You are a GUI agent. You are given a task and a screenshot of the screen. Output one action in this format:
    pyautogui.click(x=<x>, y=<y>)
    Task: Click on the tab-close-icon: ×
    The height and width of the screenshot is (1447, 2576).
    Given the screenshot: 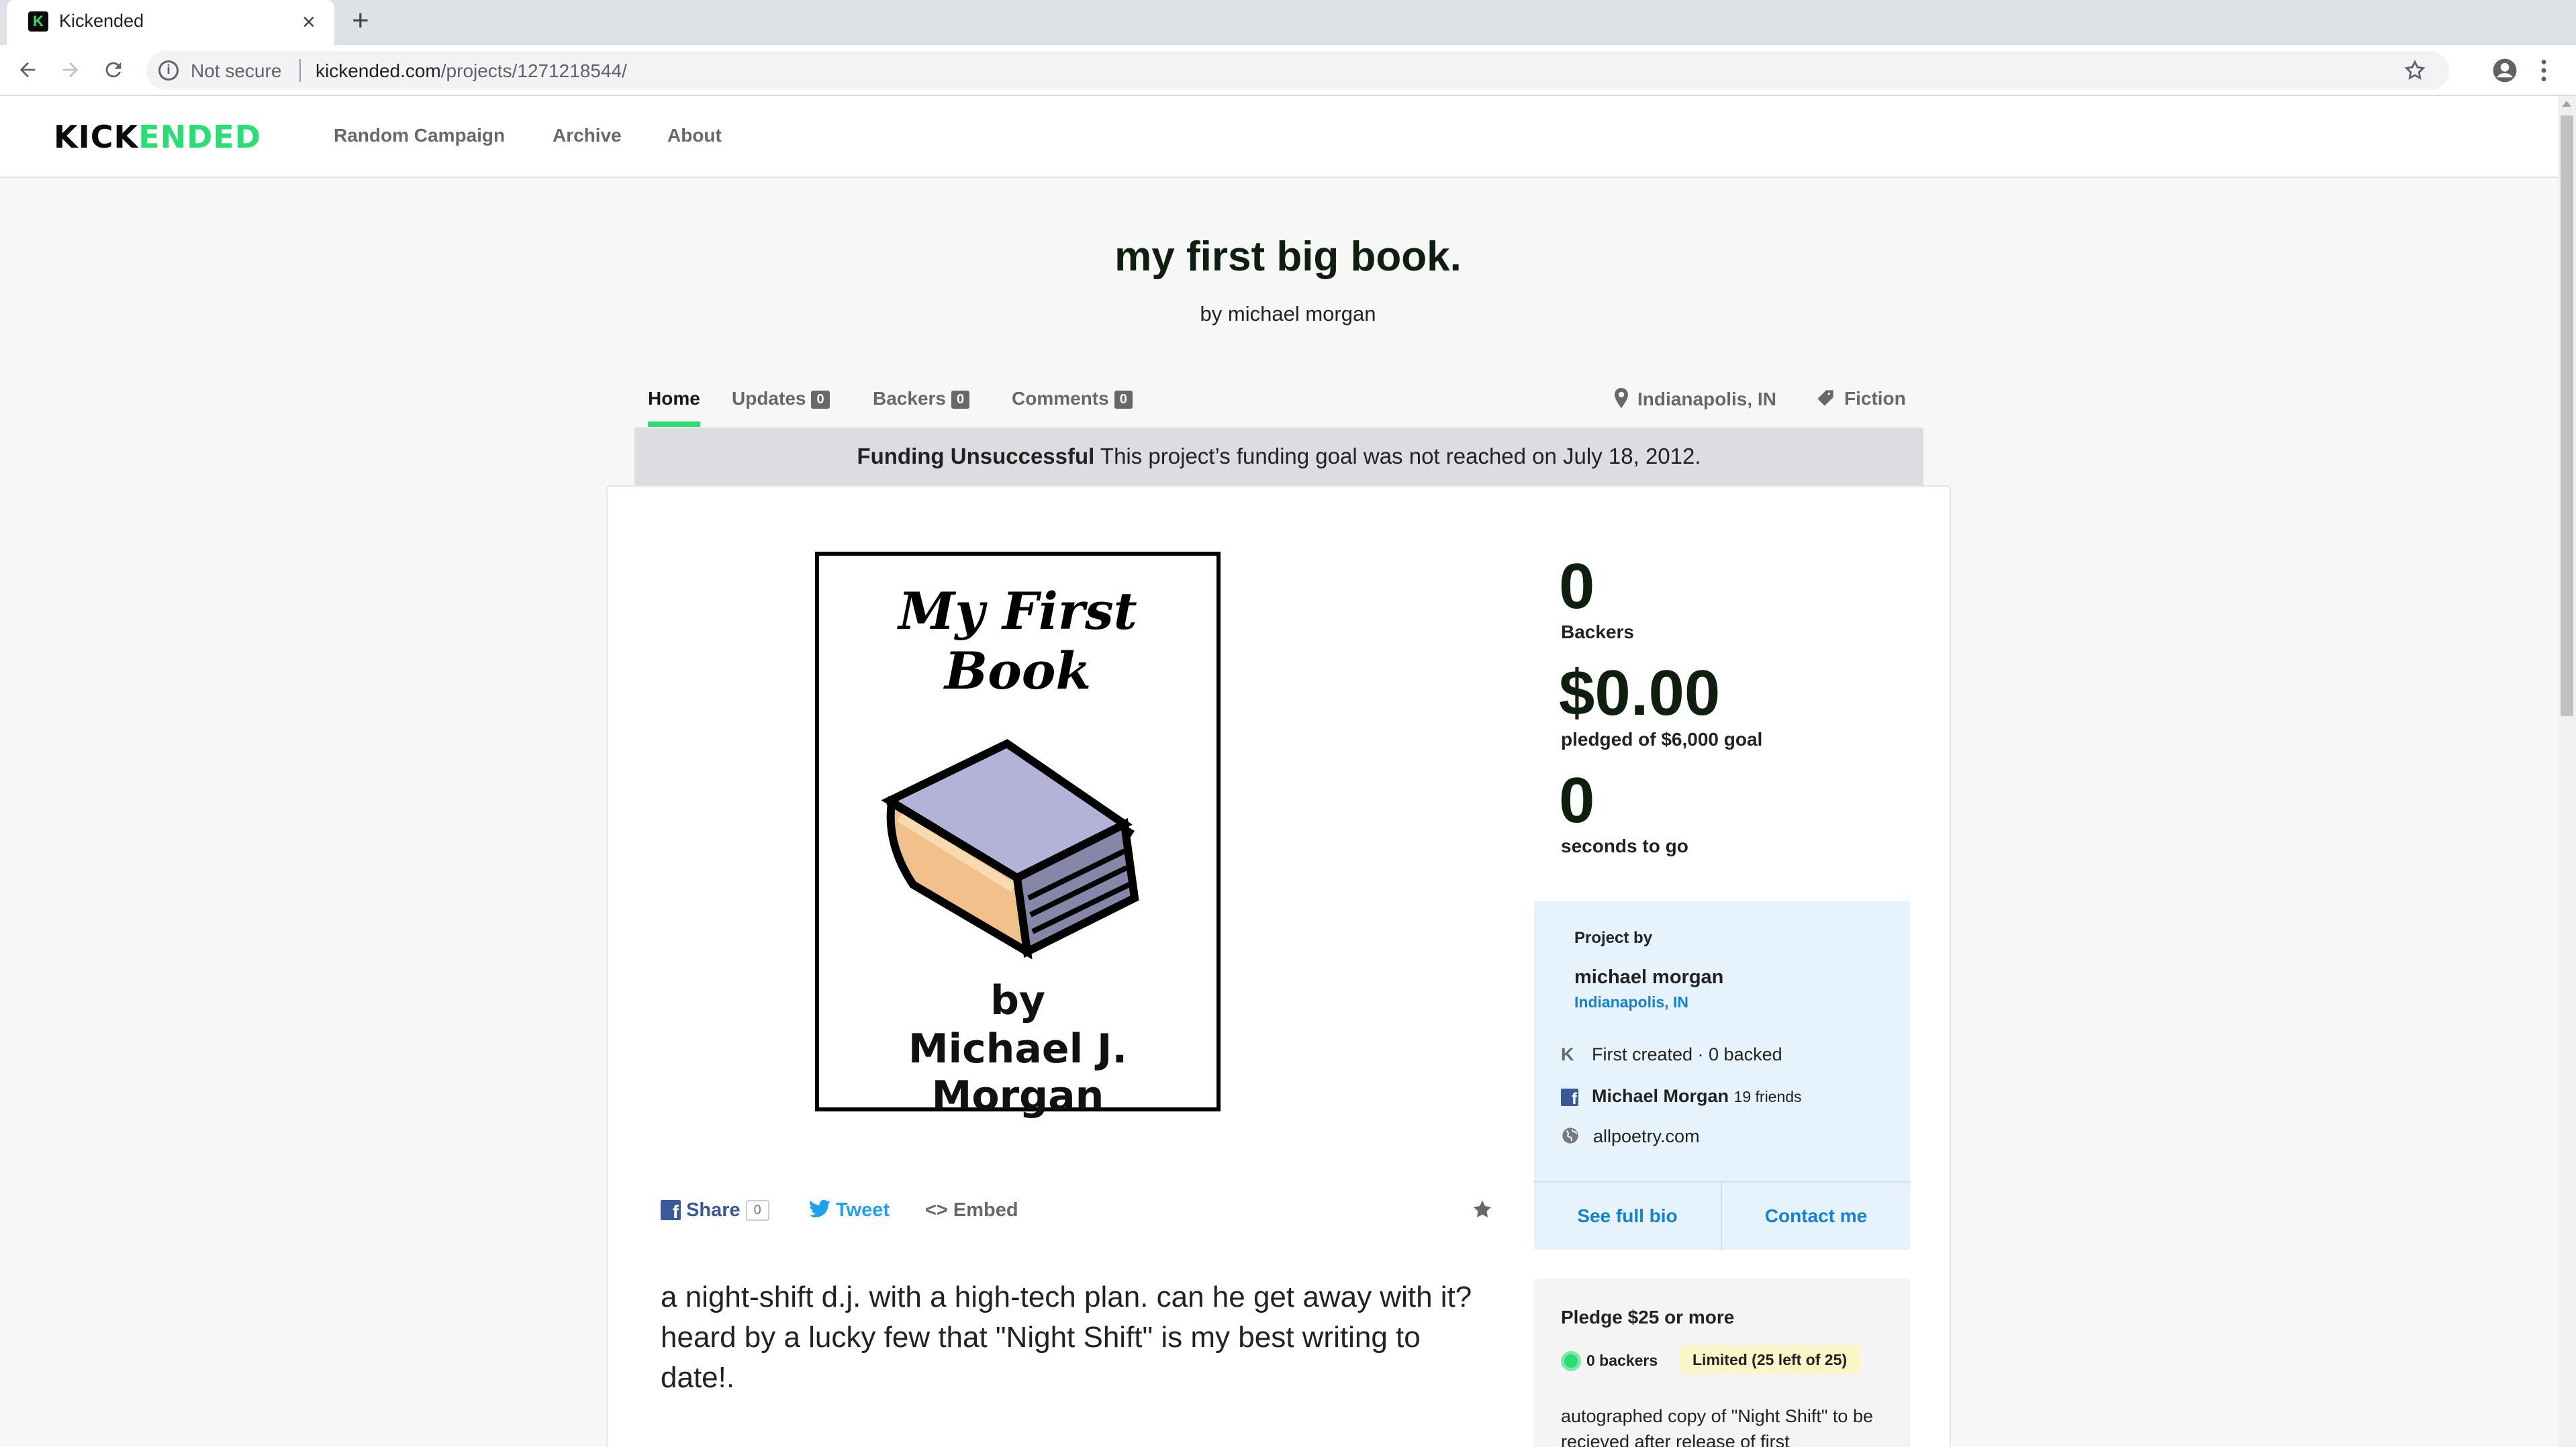 What is the action you would take?
    pyautogui.click(x=309, y=23)
    